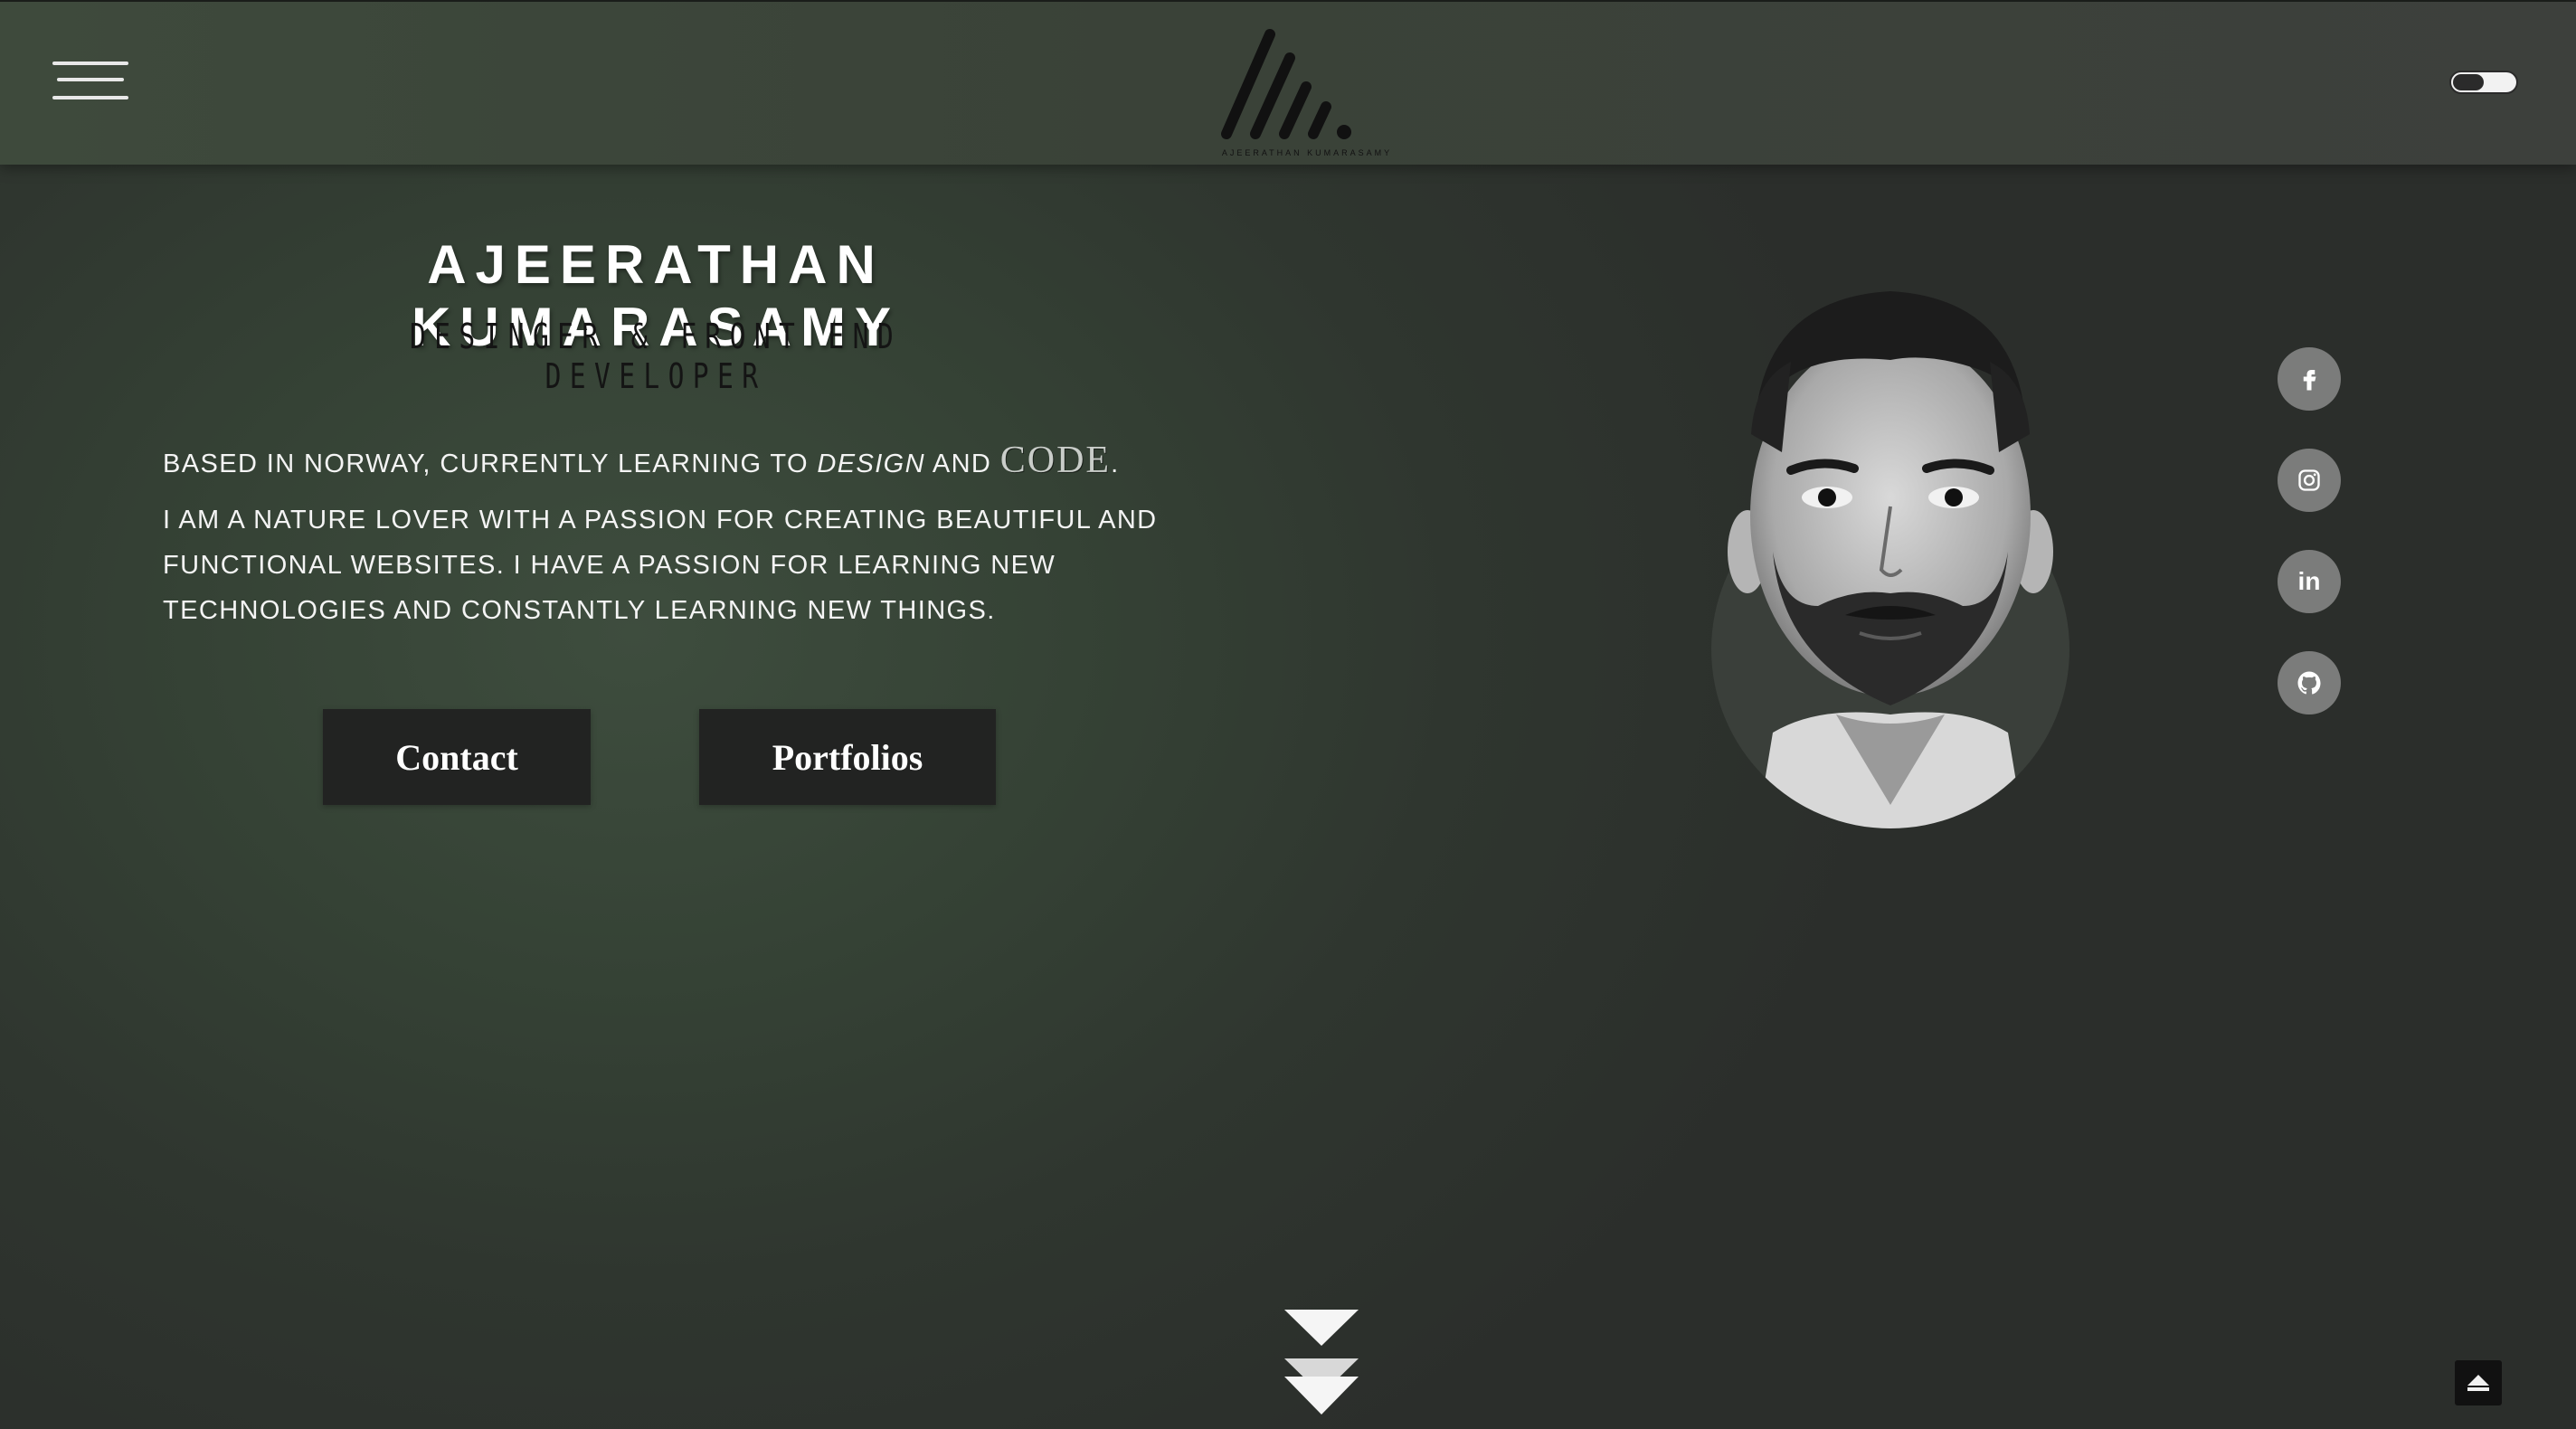 The height and width of the screenshot is (1429, 2576). I want to click on theme-toggle, so click(2483, 83).